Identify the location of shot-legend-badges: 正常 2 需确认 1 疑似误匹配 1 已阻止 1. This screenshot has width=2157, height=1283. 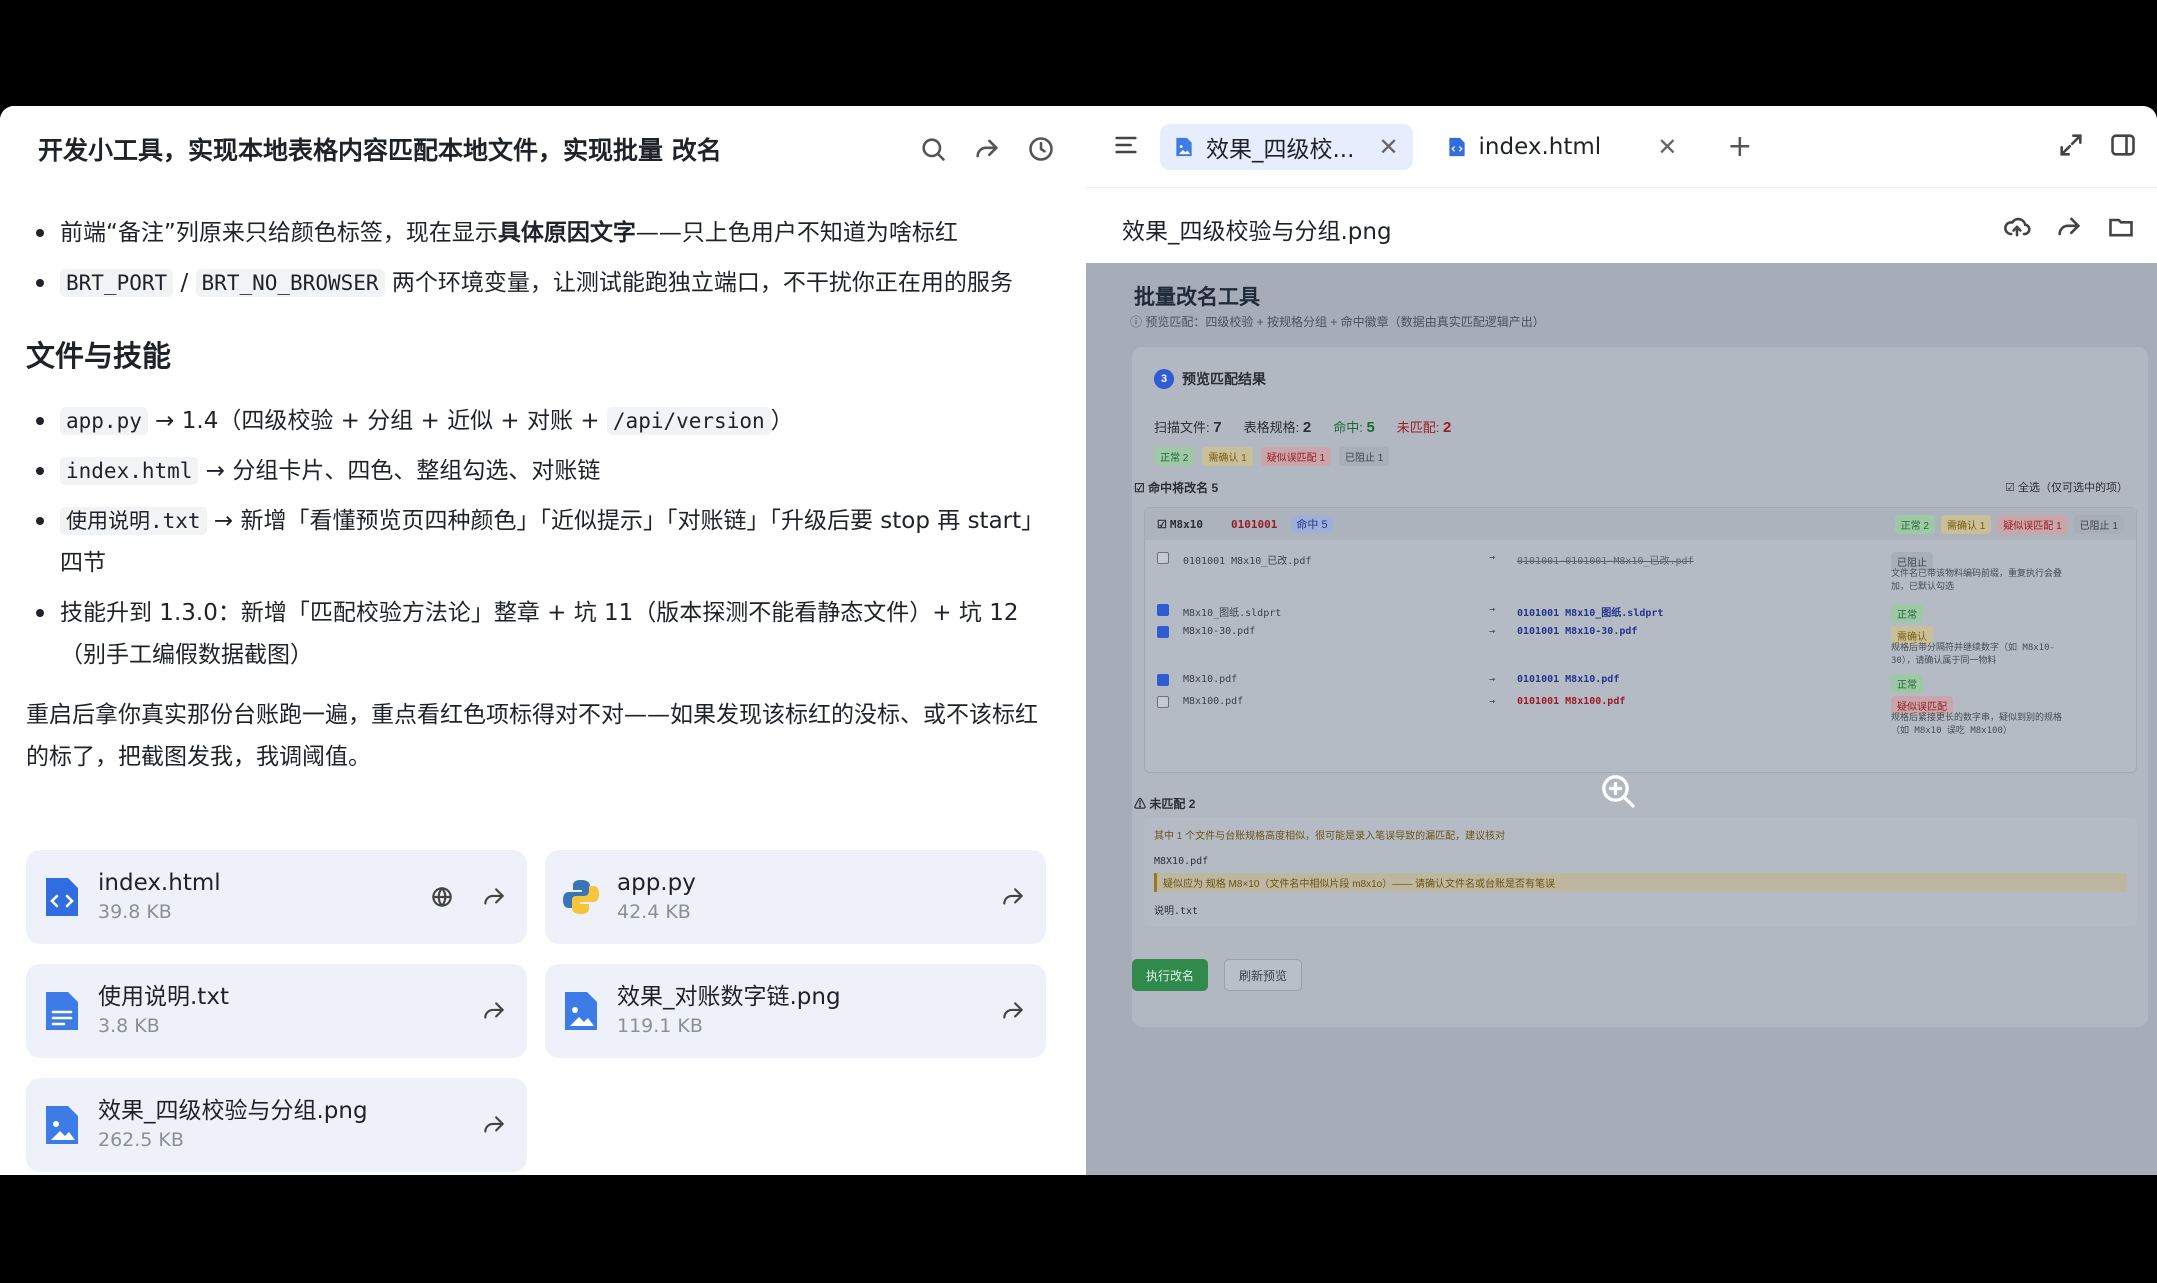
(1272, 456).